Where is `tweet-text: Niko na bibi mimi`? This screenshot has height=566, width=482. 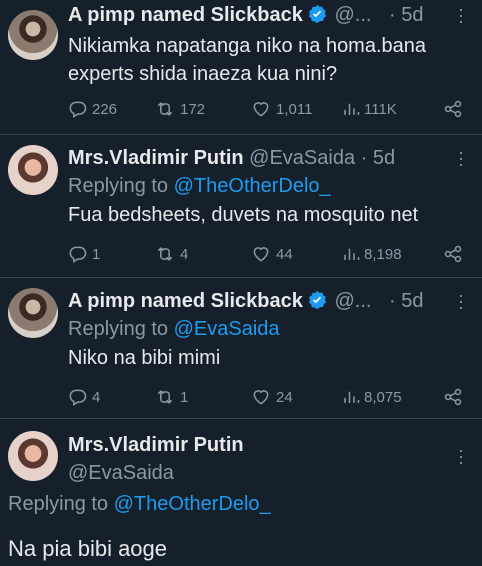 tweet-text: Niko na bibi mimi is located at coordinates (144, 358).